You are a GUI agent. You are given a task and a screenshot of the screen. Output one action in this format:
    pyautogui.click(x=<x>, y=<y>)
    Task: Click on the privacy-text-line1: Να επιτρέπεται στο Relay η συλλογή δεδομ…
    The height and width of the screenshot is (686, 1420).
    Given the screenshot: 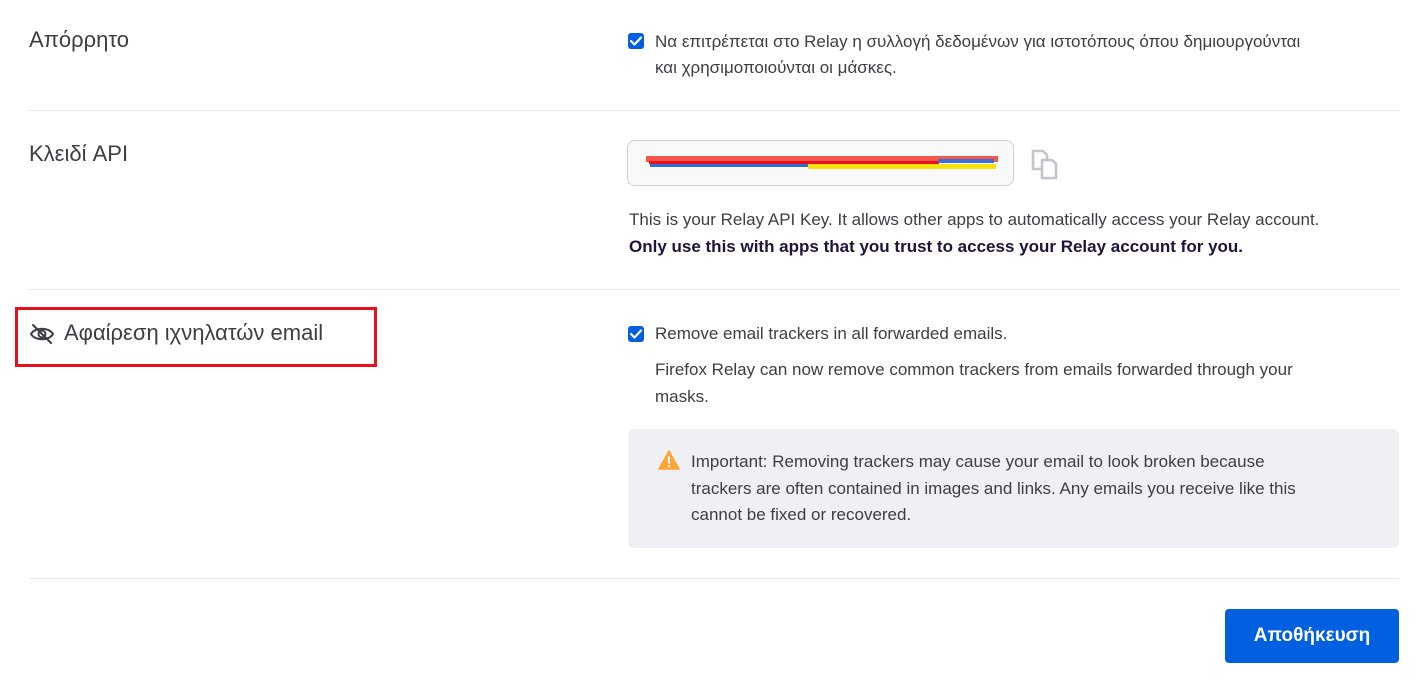 What is the action you would take?
    pyautogui.click(x=978, y=41)
    